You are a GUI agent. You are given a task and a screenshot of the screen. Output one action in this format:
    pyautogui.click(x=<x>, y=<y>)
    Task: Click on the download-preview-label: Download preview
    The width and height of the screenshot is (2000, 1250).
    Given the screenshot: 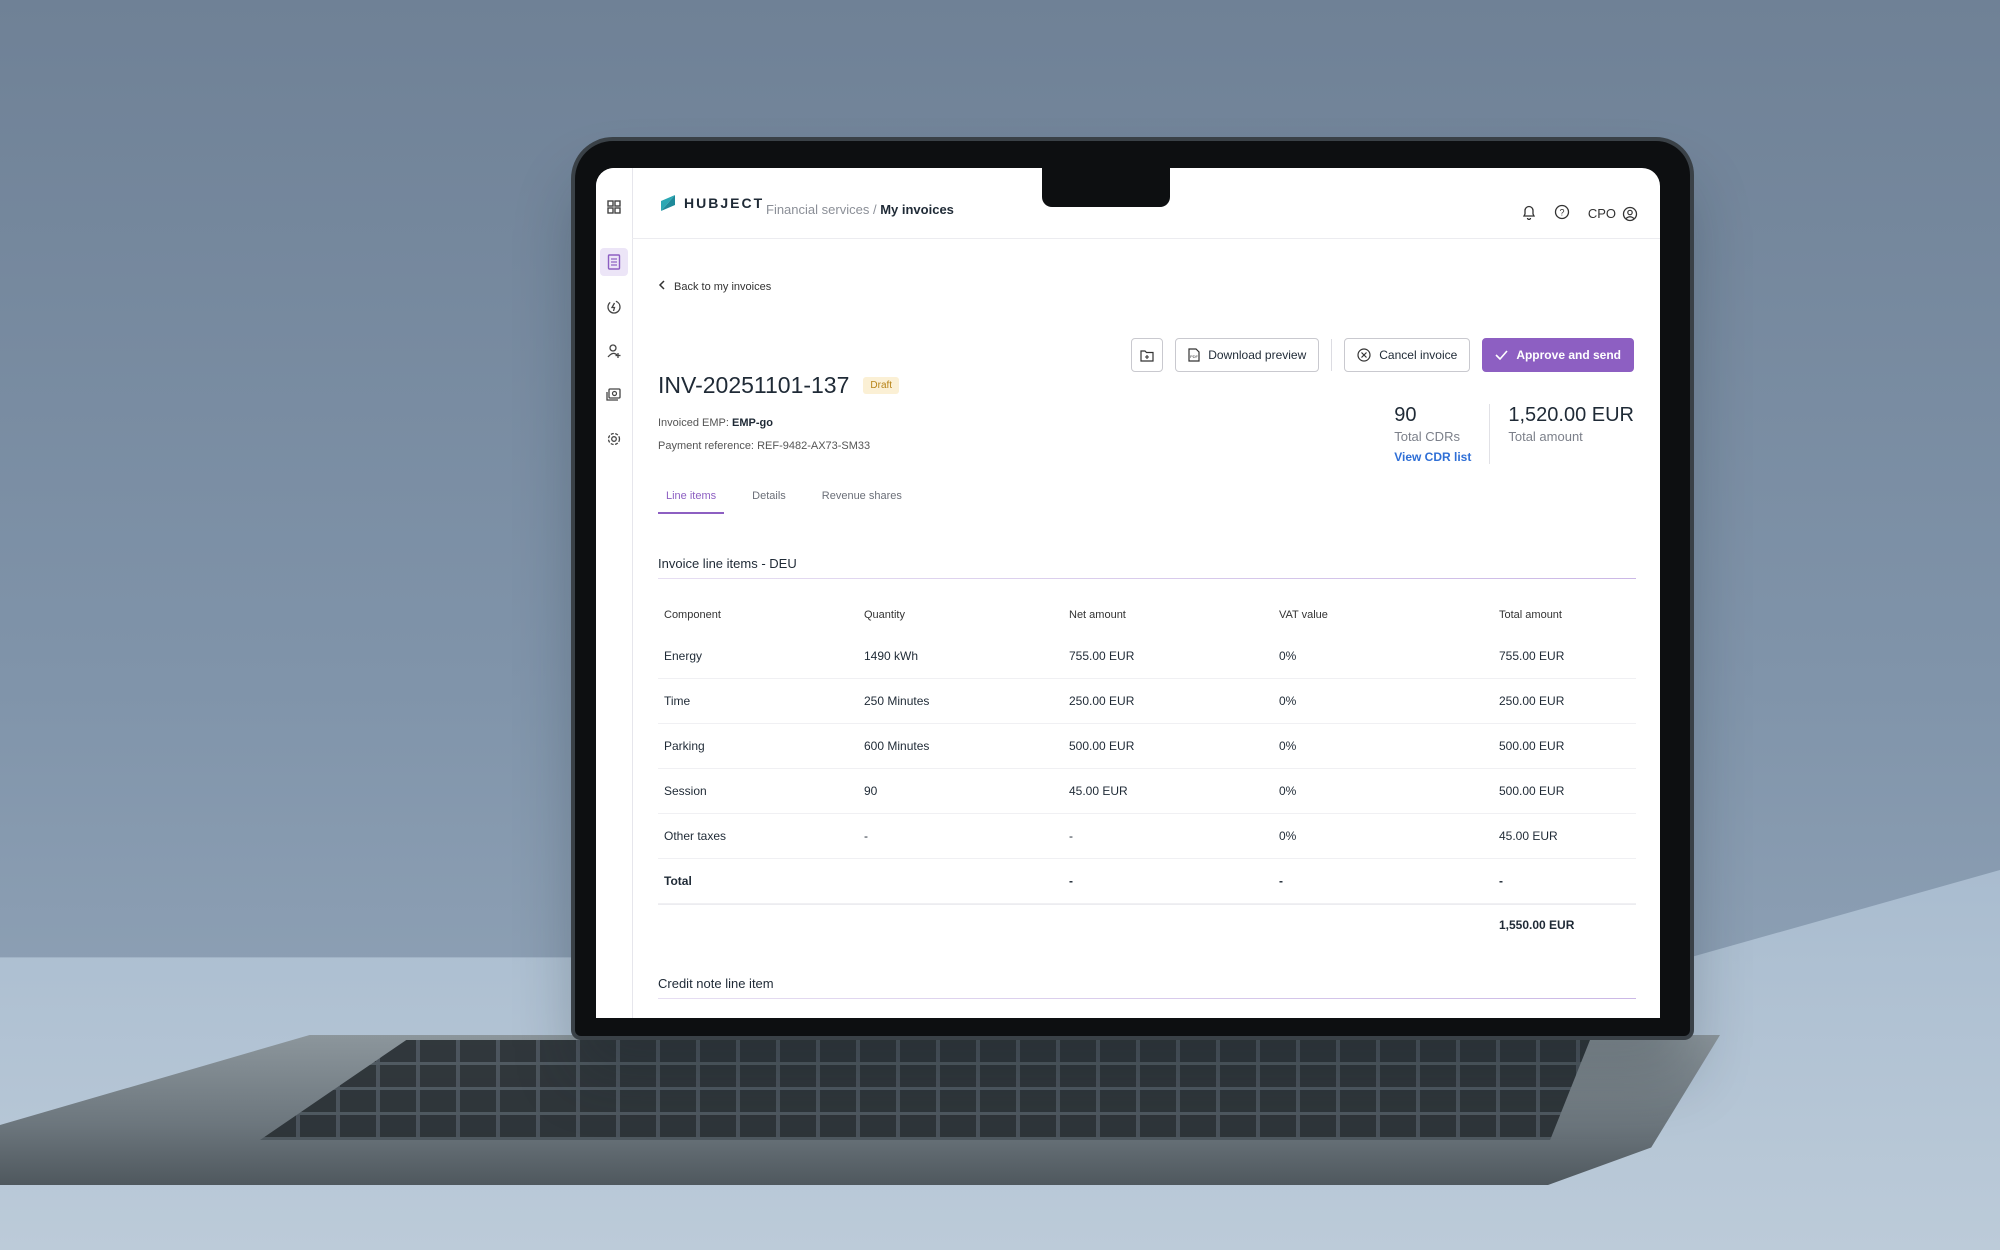 What is the action you would take?
    pyautogui.click(x=1257, y=355)
    